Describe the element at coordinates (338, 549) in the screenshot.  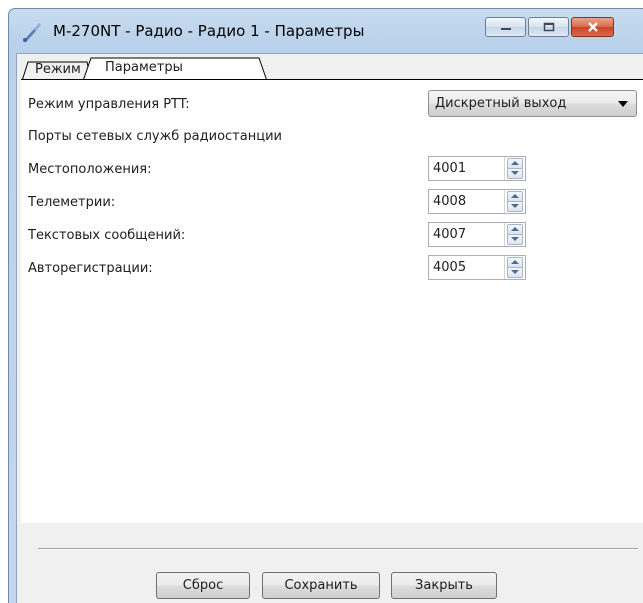
I see `divider` at that location.